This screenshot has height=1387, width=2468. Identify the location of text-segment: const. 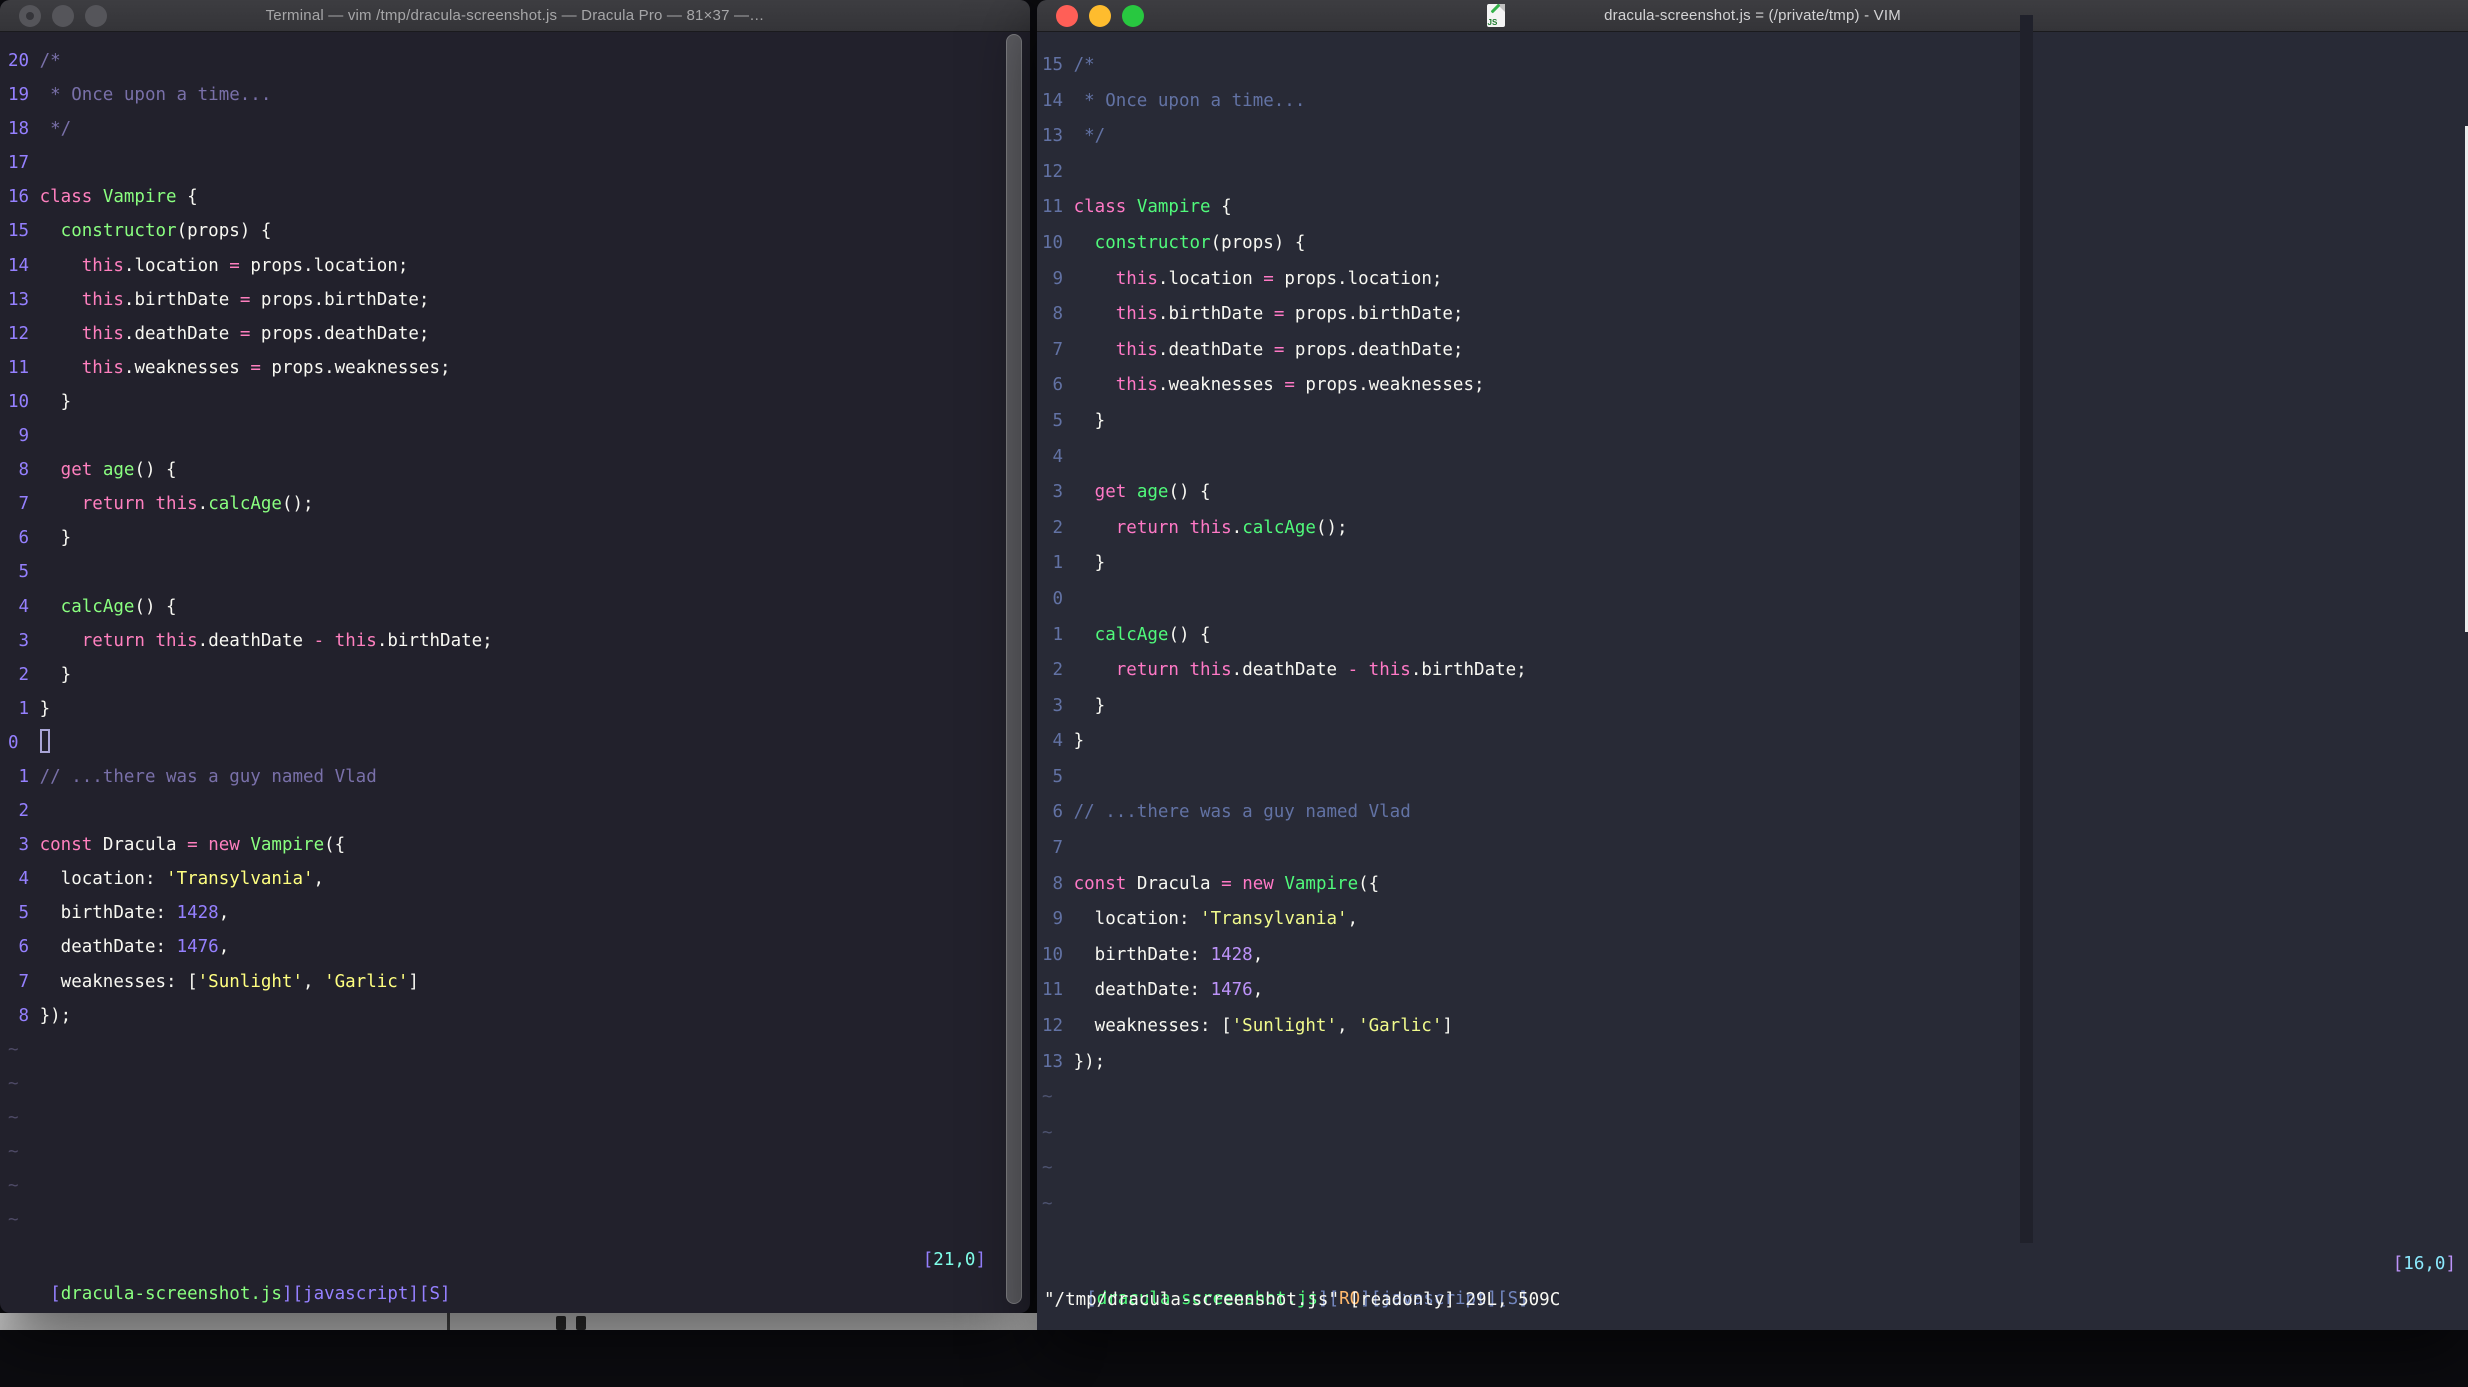
(1100, 883).